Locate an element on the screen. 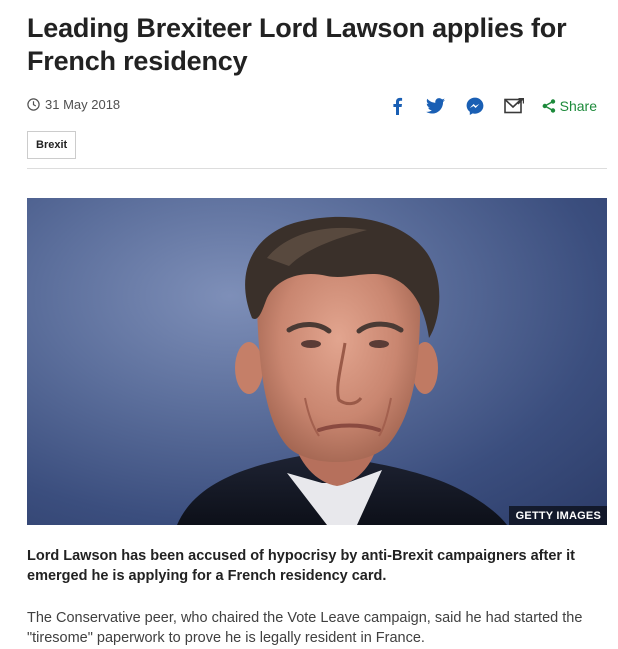  topic-tag-brexit: Brexit is located at coordinates (52, 145).